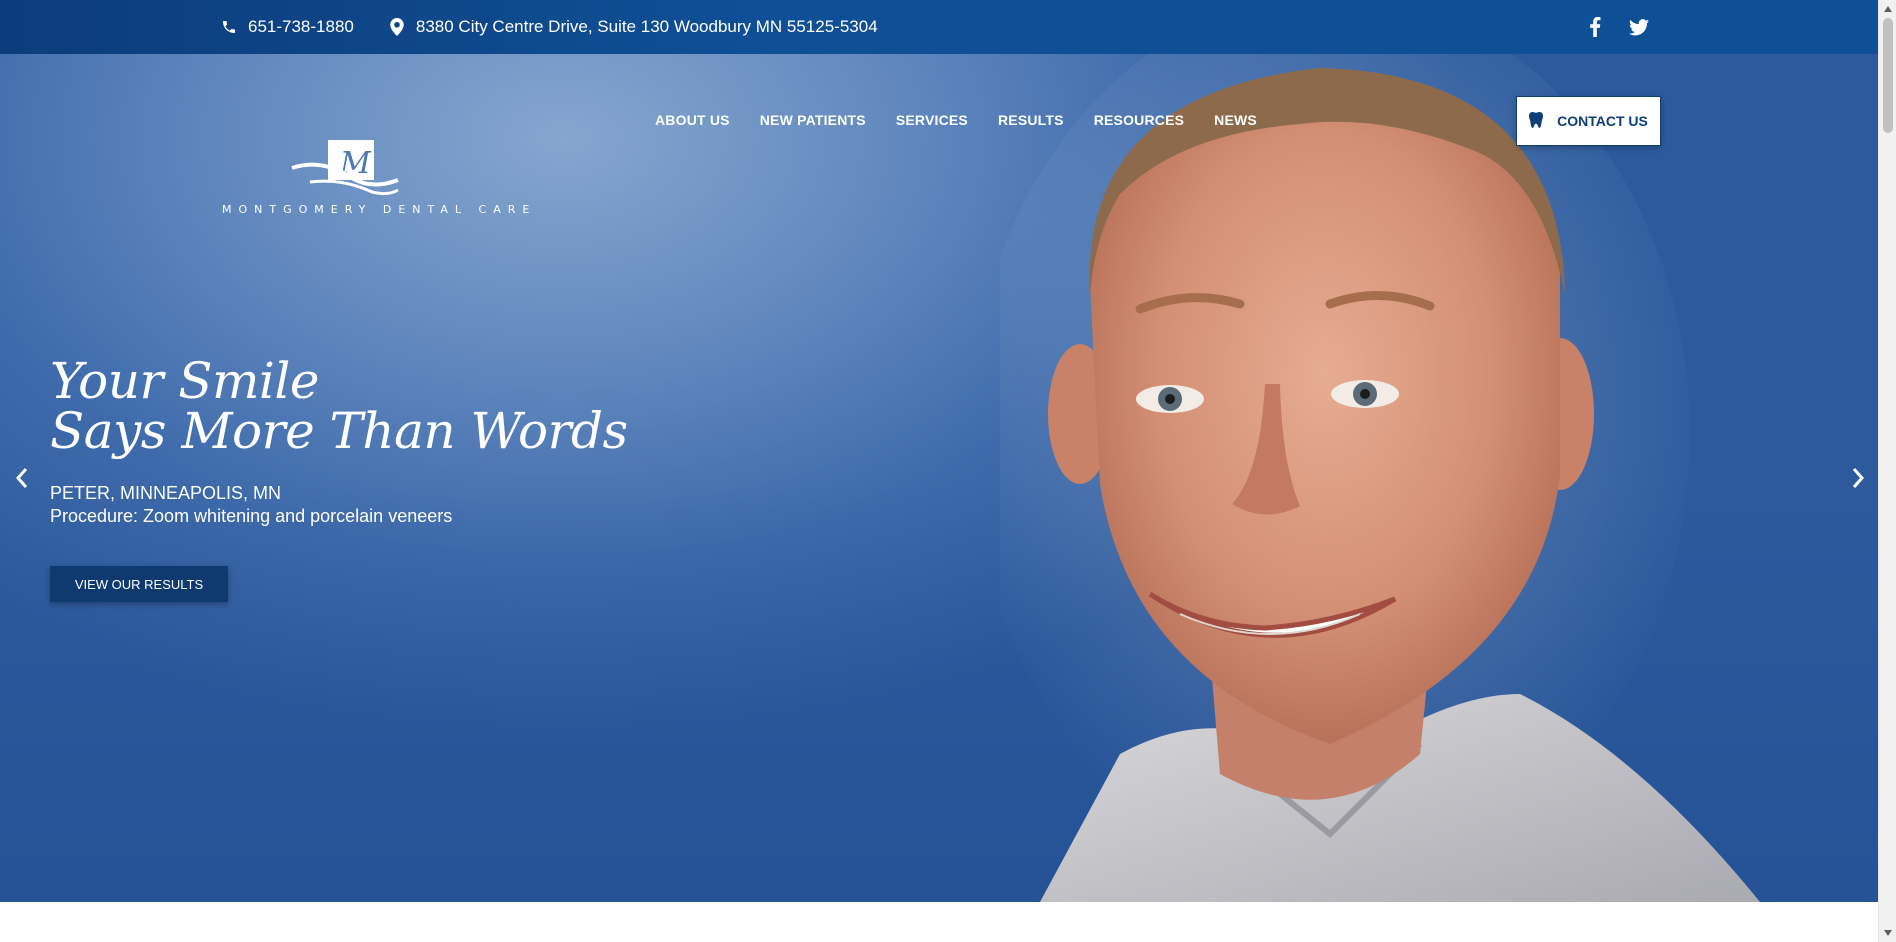  Describe the element at coordinates (22, 478) in the screenshot. I see `chevron-left-icon` at that location.